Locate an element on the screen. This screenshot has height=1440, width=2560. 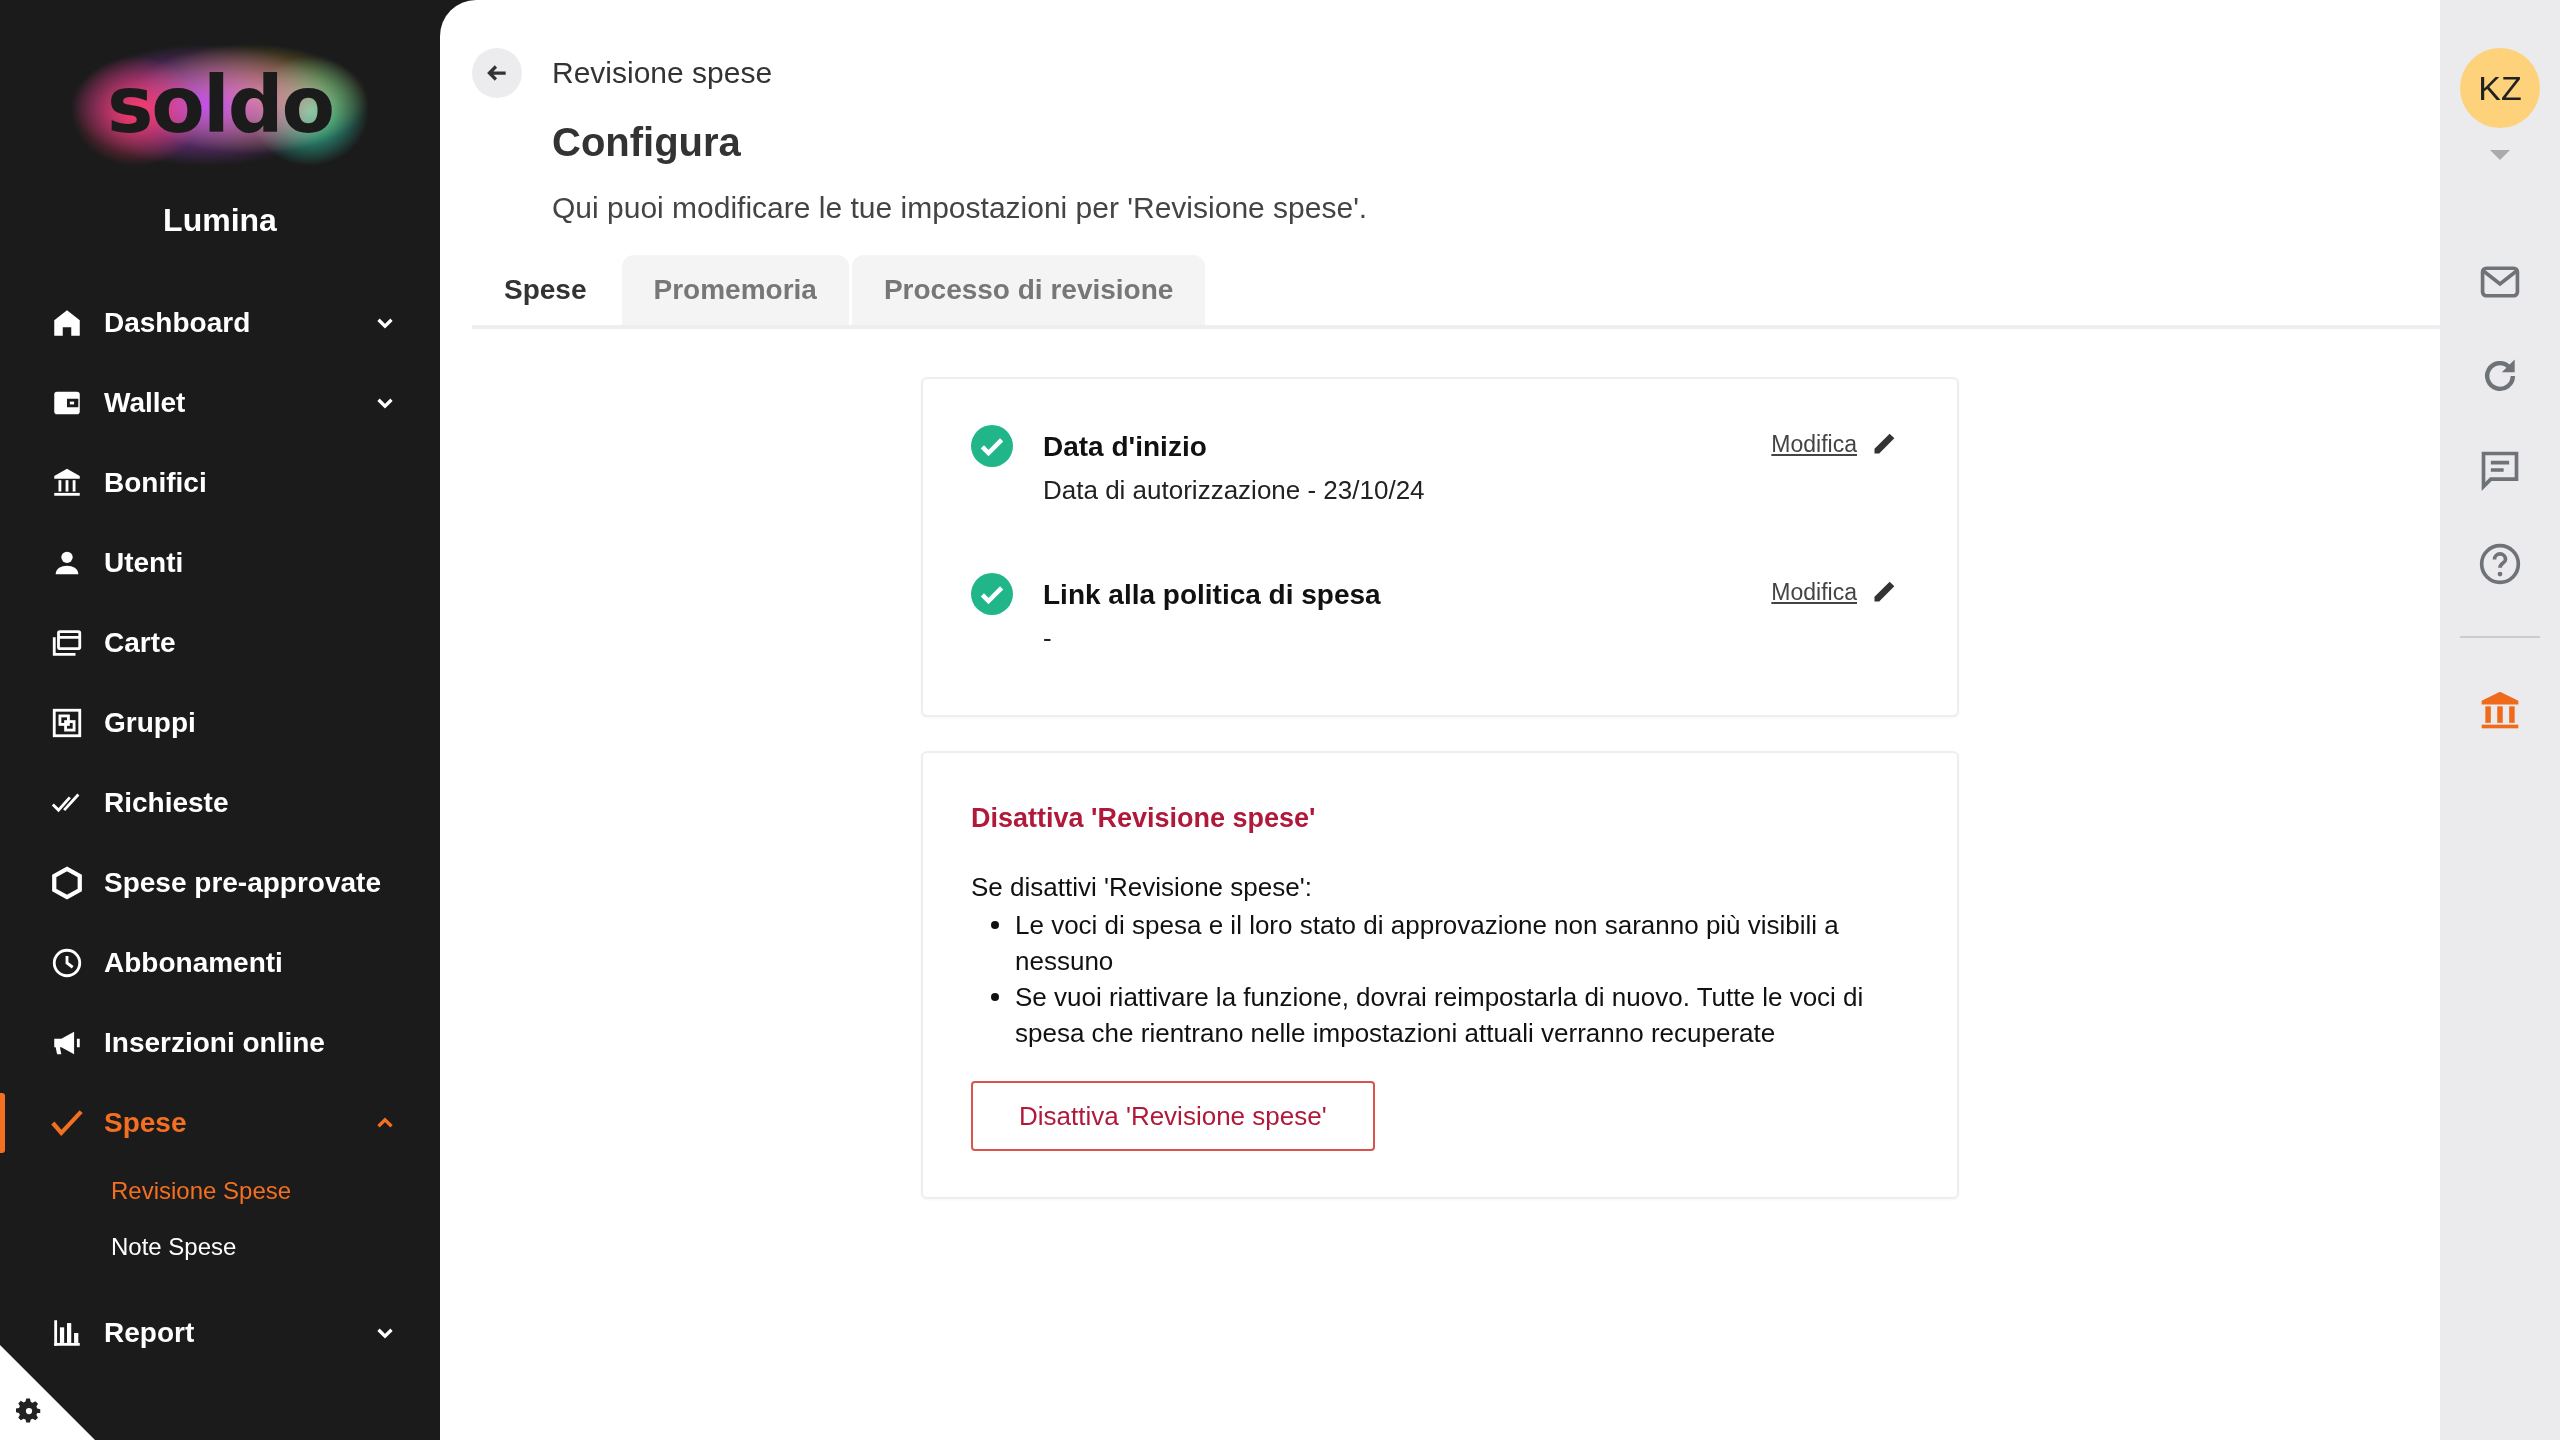
intro-text: Se disattivi 'Revisione spese': is located at coordinates (1142, 887).